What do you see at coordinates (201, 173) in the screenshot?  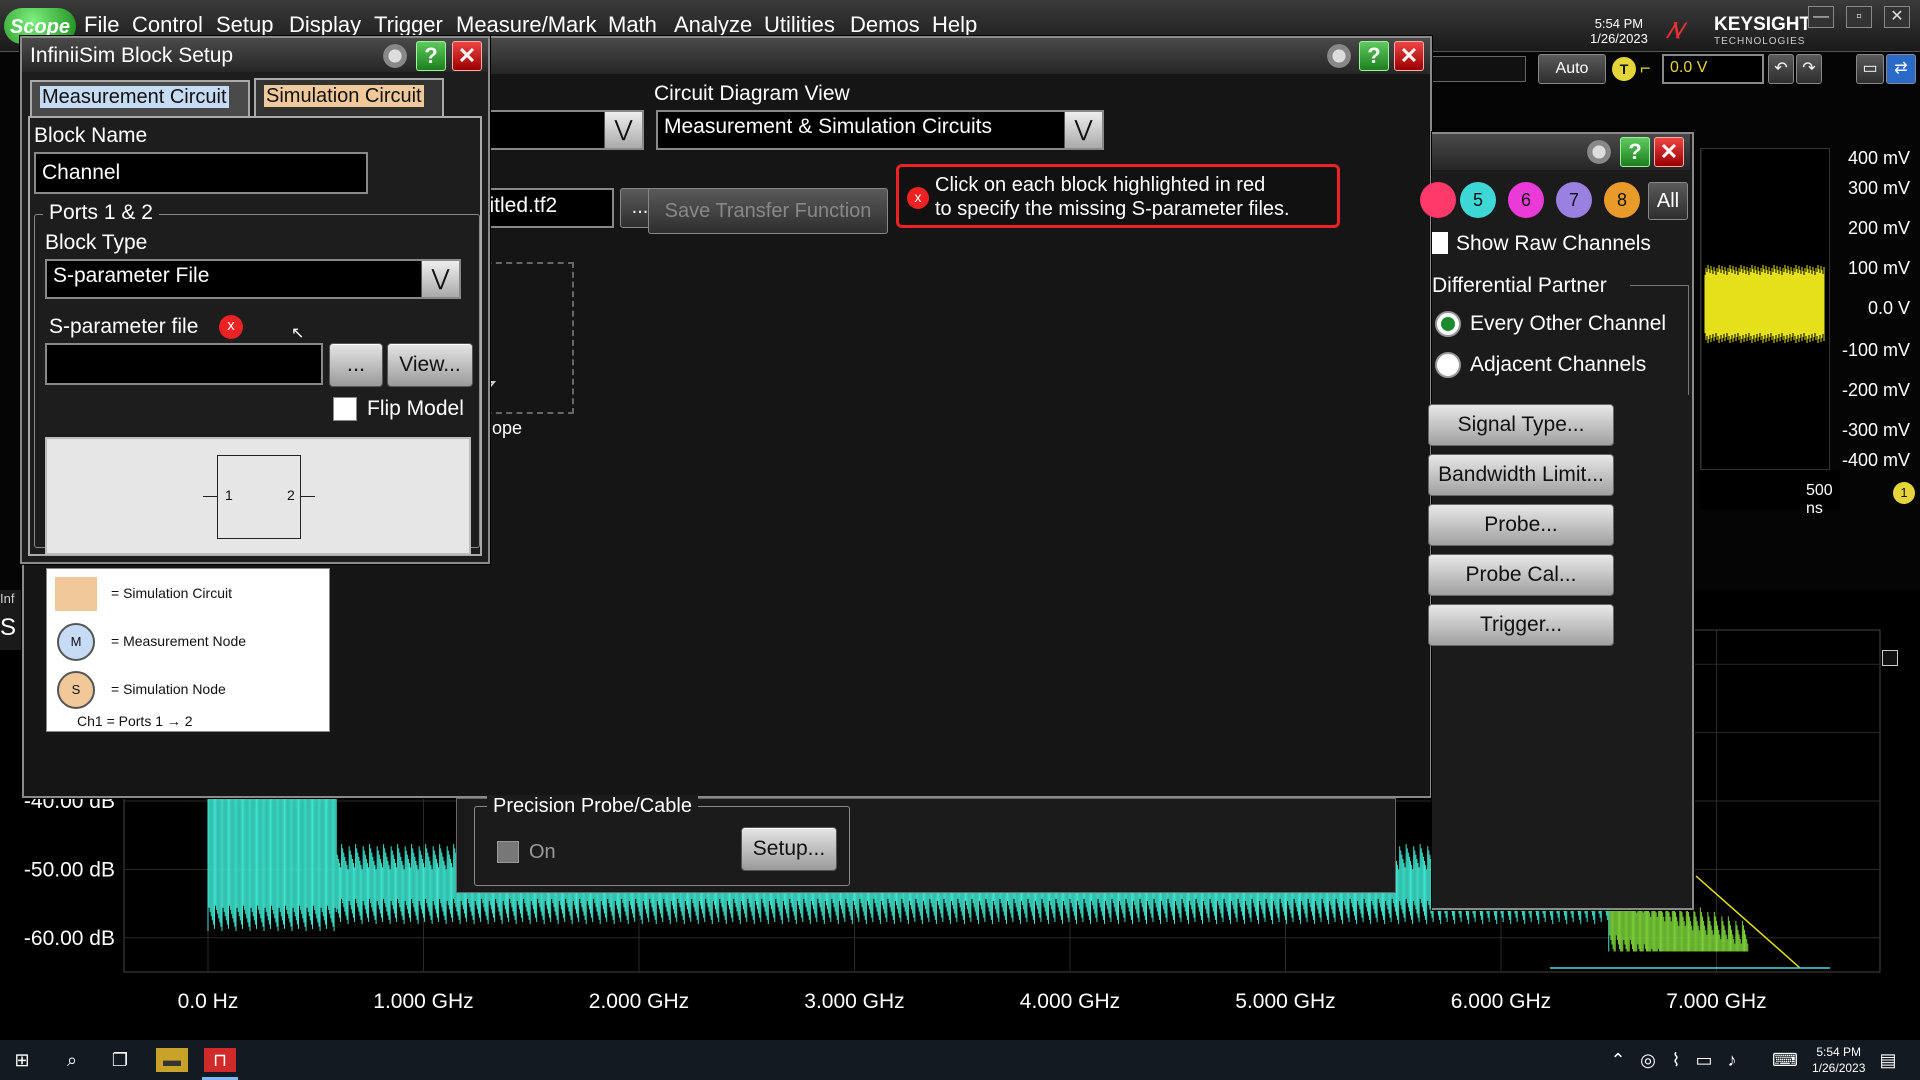 I see `block-name-input: Channel` at bounding box center [201, 173].